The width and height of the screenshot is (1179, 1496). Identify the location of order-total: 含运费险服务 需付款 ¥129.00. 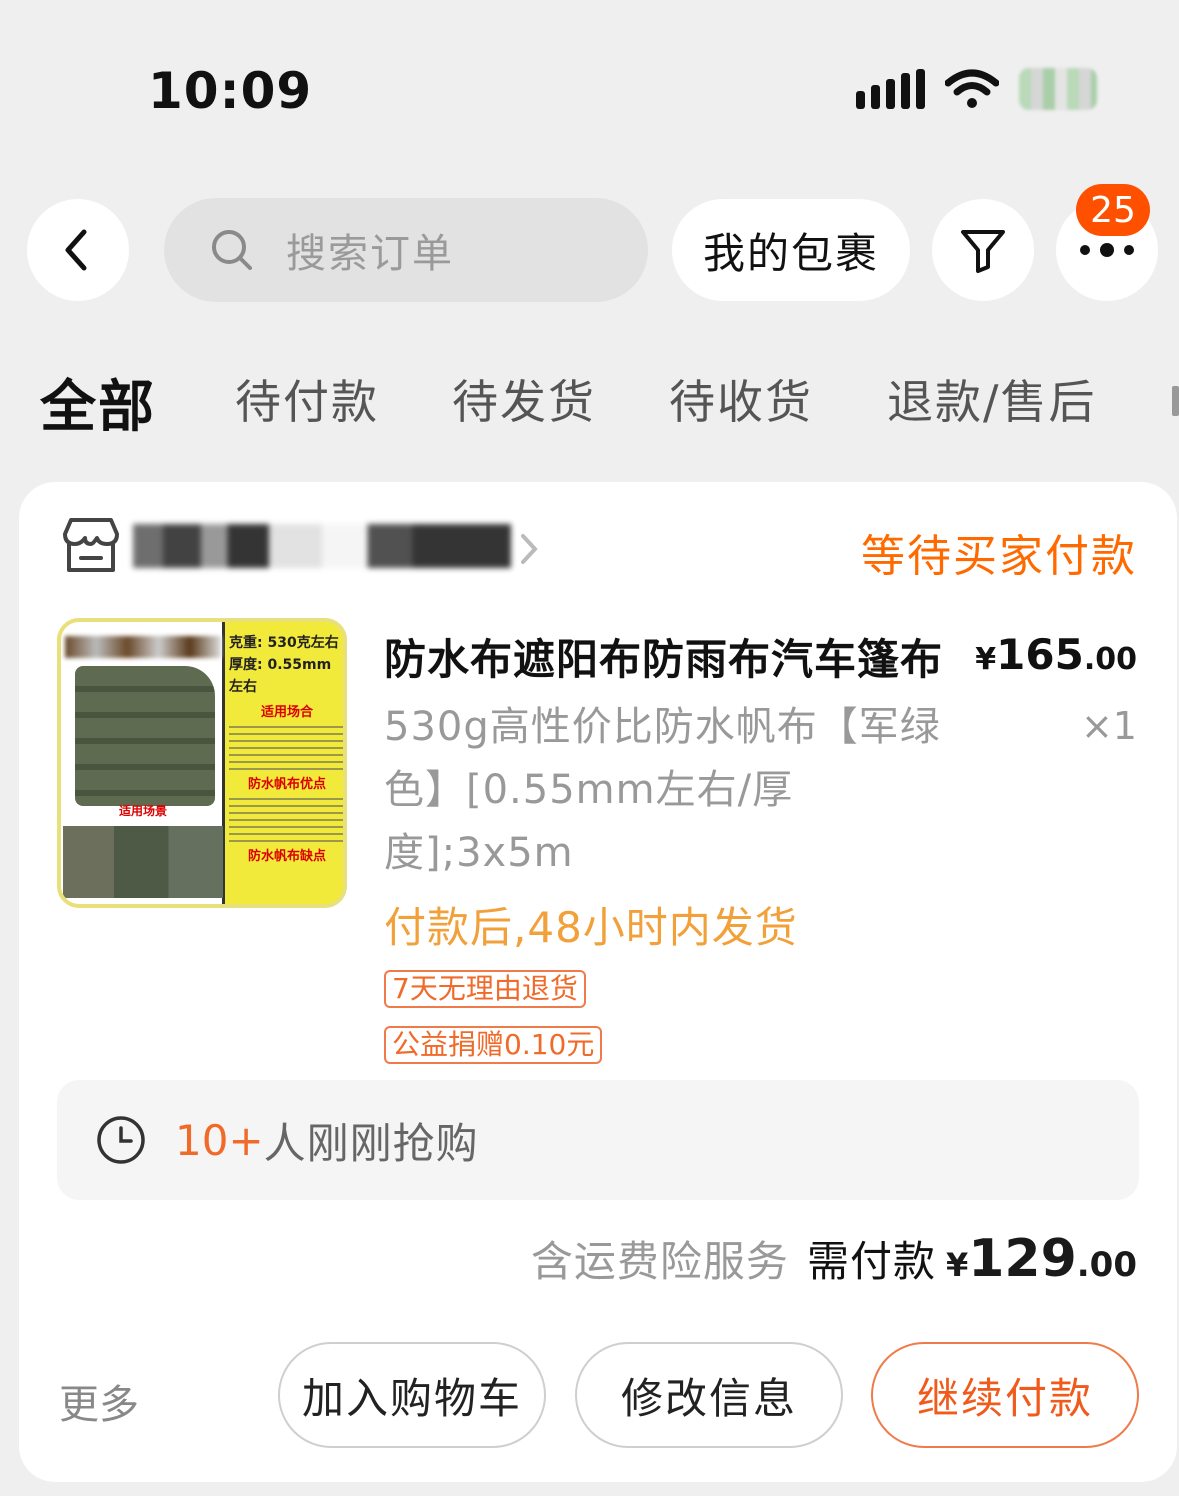
(834, 1258).